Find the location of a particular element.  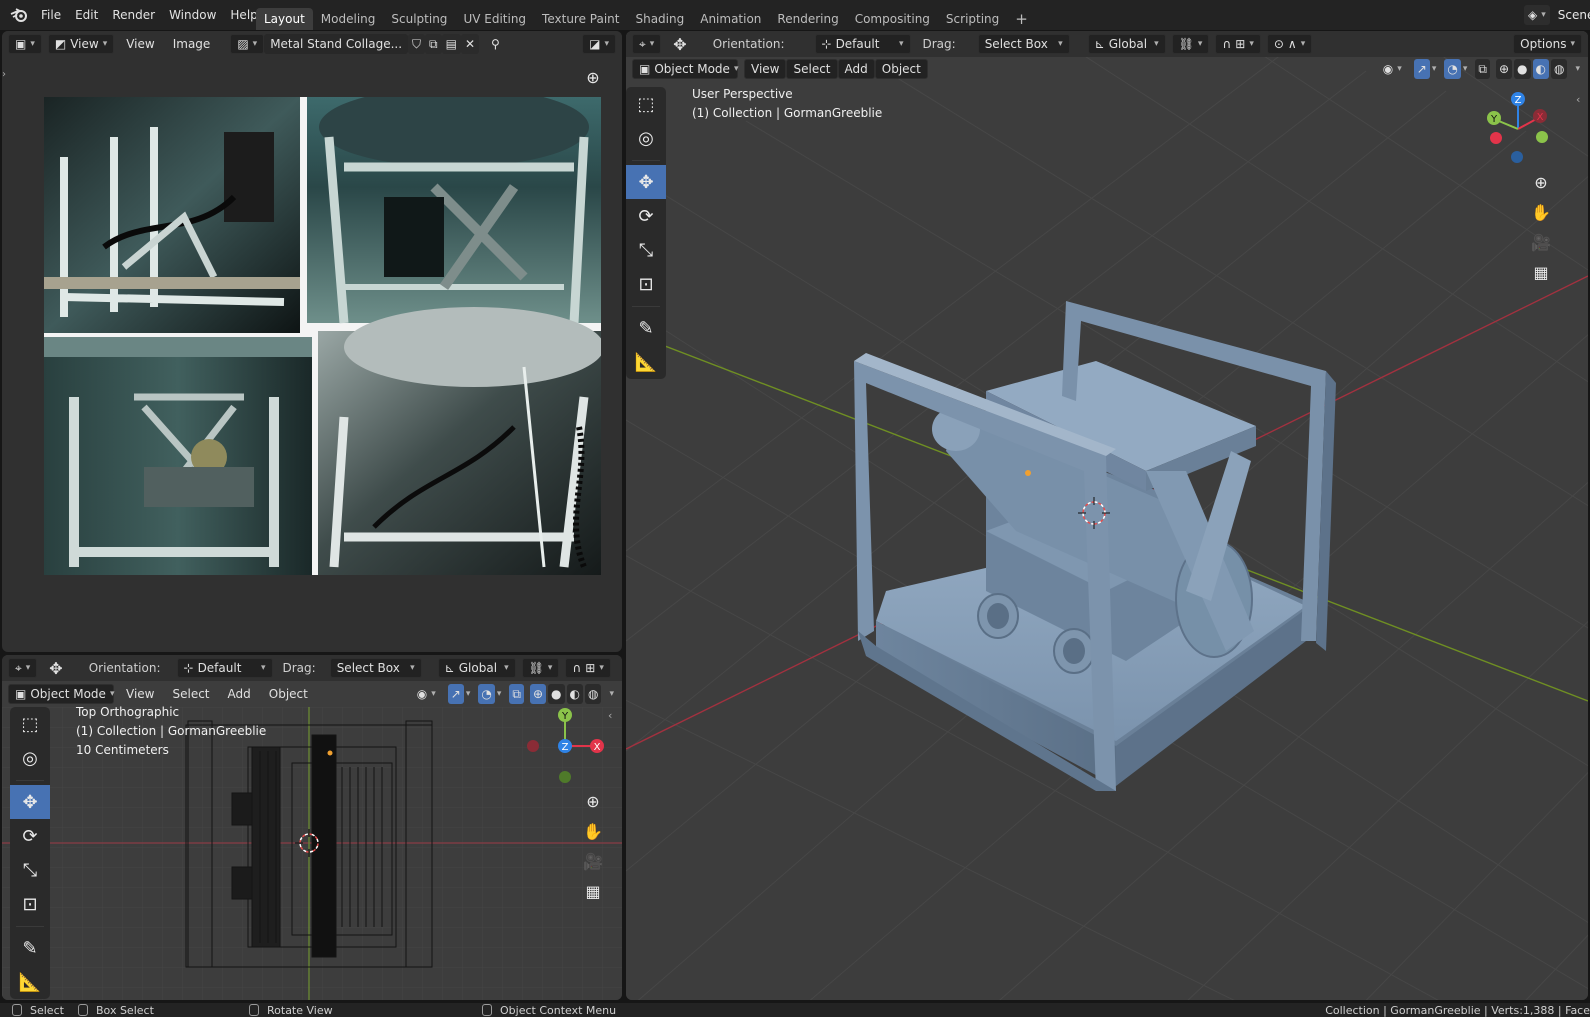

menu-image-view: View is located at coordinates (140, 44).